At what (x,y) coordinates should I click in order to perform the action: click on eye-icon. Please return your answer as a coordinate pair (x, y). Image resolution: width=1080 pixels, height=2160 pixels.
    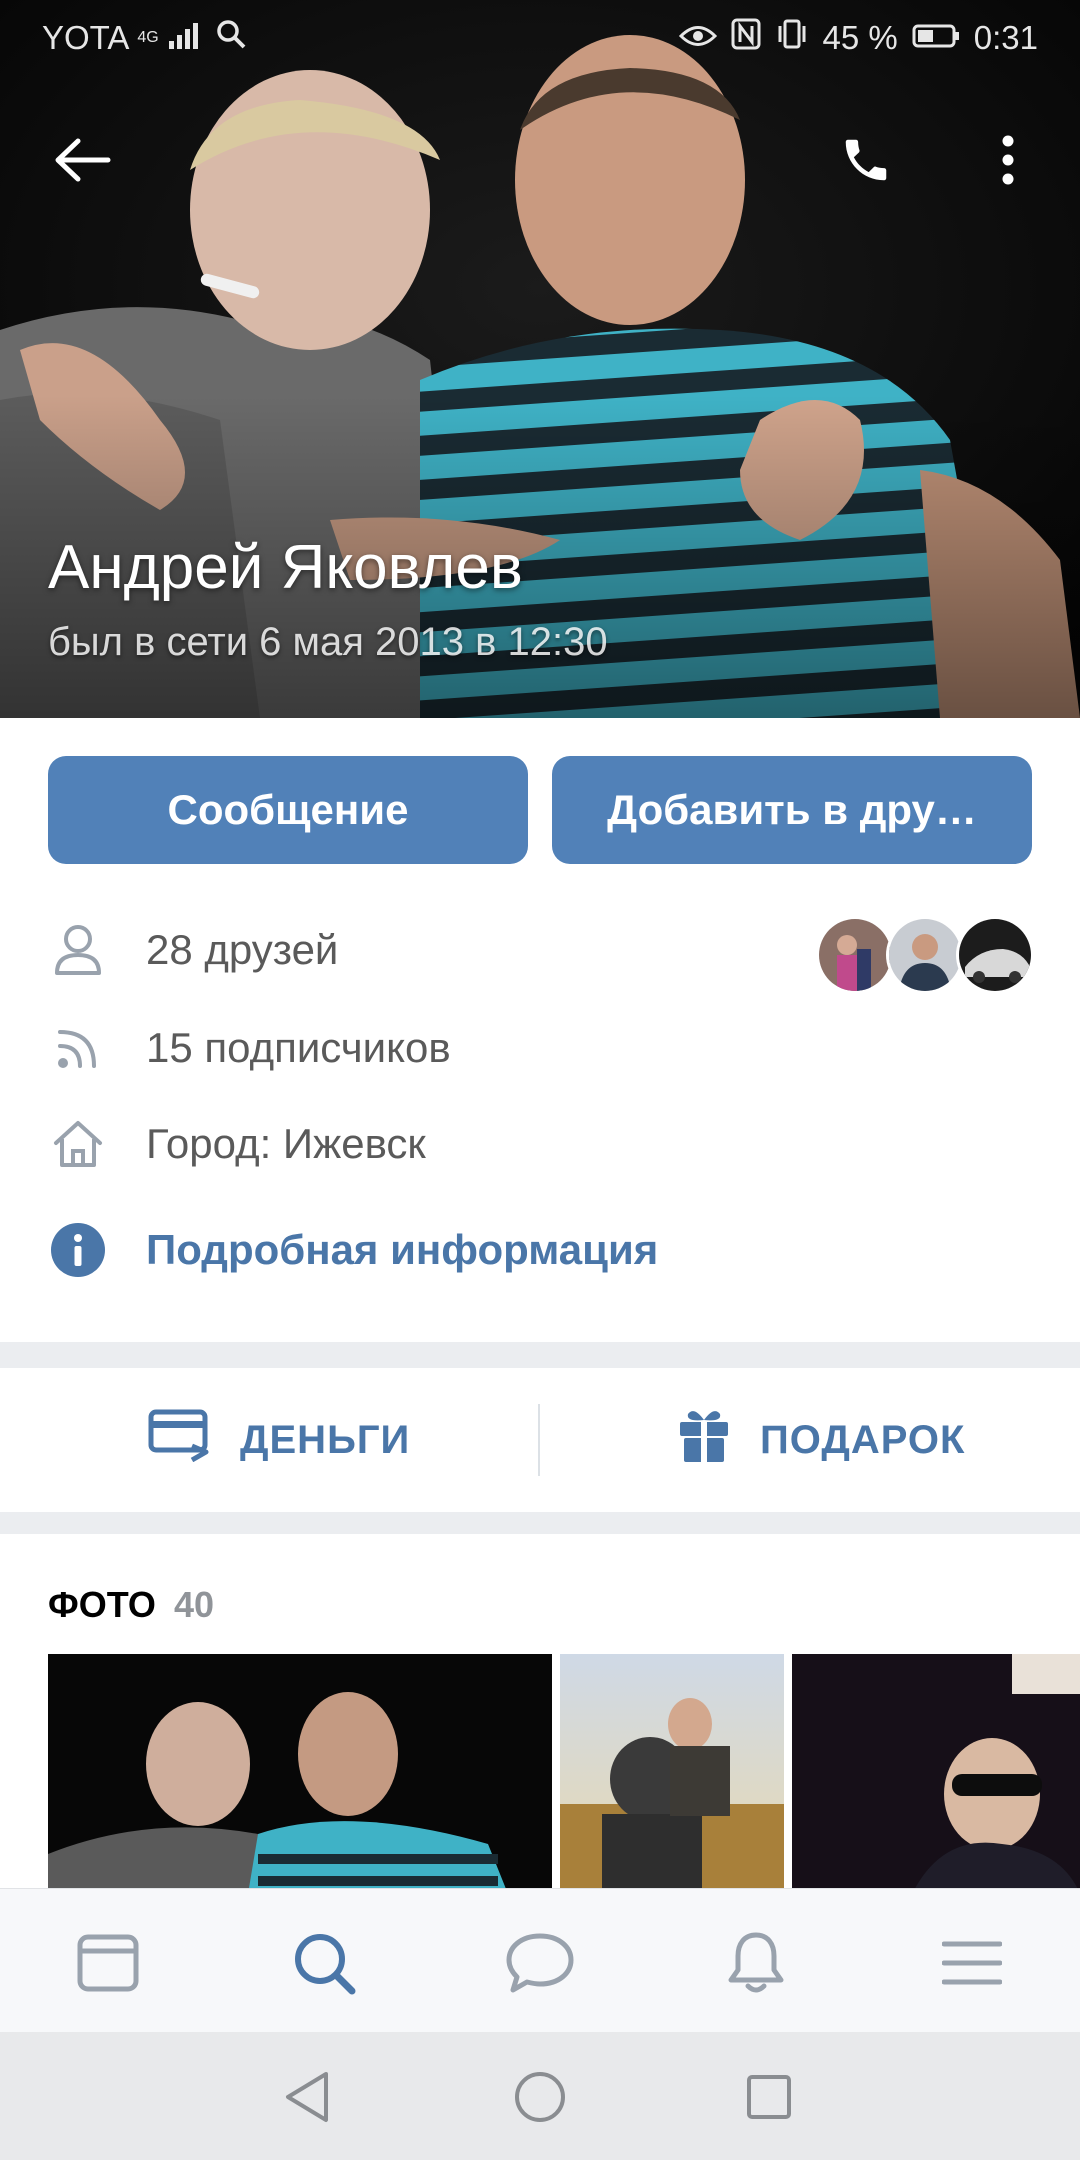
    Looking at the image, I should click on (697, 38).